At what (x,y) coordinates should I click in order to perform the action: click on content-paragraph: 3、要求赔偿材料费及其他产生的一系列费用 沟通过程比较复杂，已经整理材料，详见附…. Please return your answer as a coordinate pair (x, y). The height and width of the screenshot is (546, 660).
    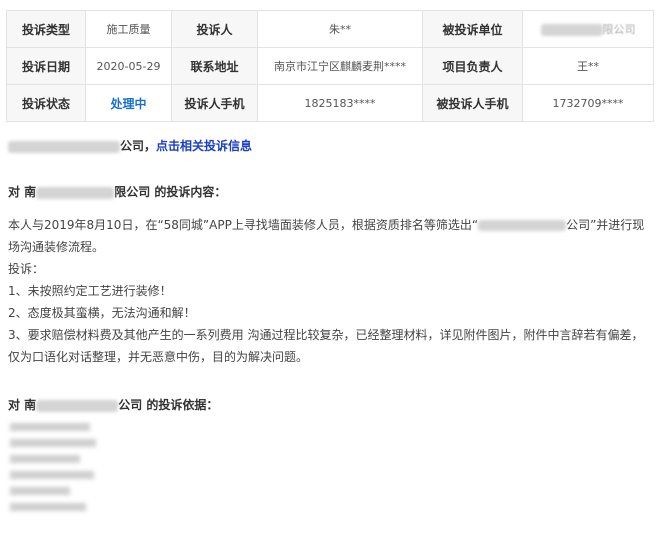
    Looking at the image, I should click on (326, 346).